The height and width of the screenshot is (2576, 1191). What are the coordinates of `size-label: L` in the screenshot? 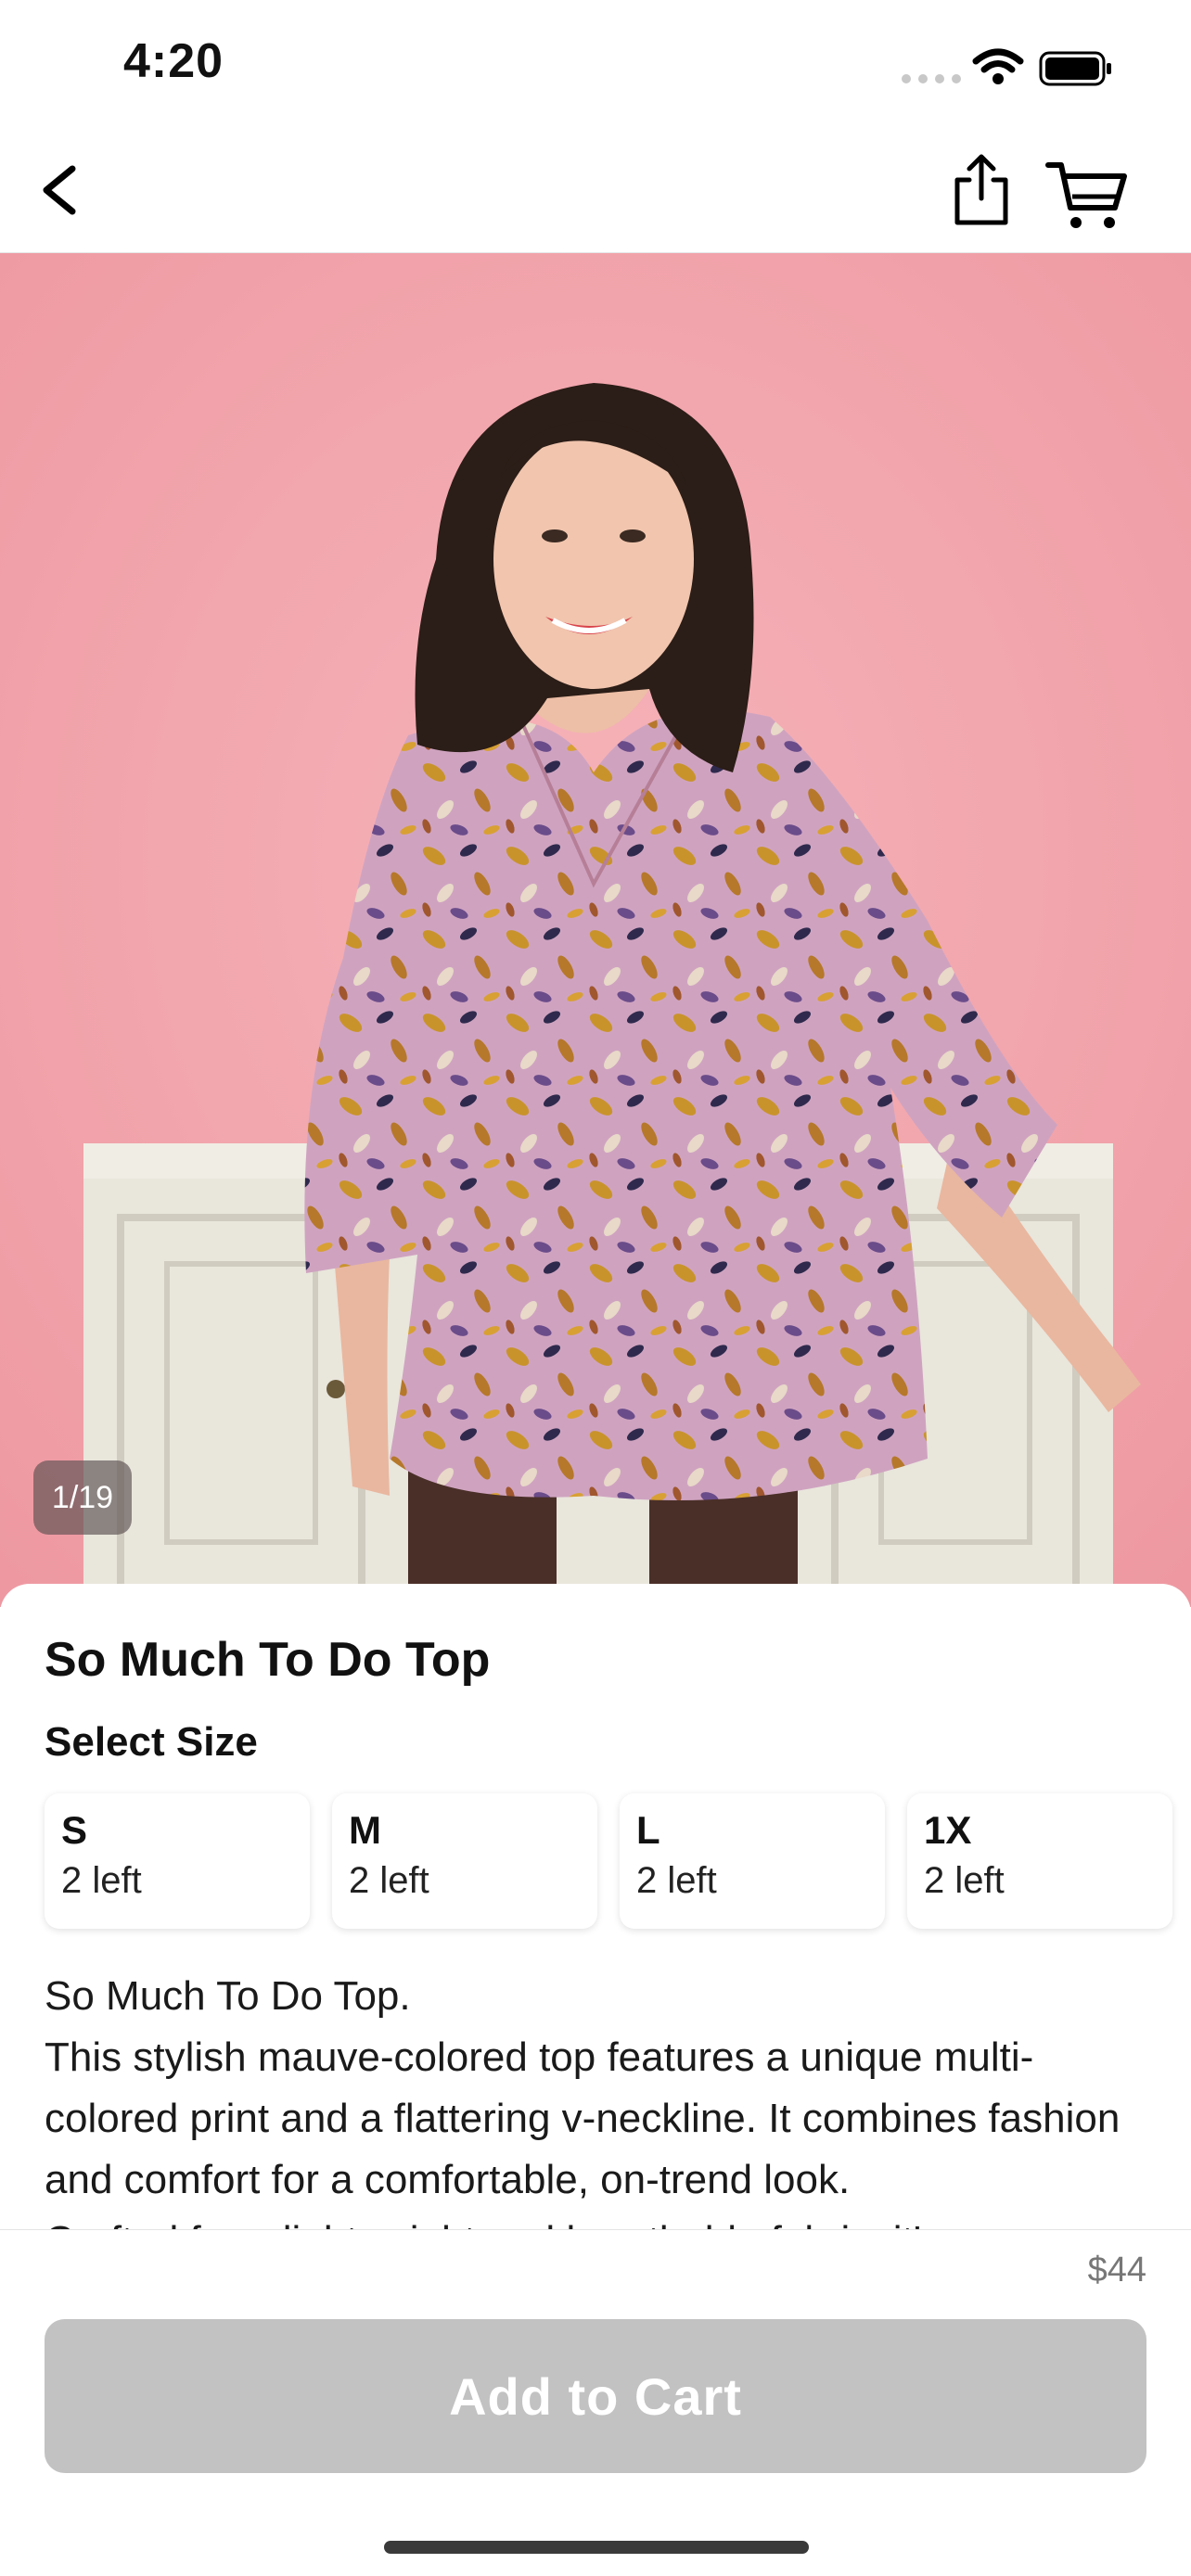 It's located at (648, 1830).